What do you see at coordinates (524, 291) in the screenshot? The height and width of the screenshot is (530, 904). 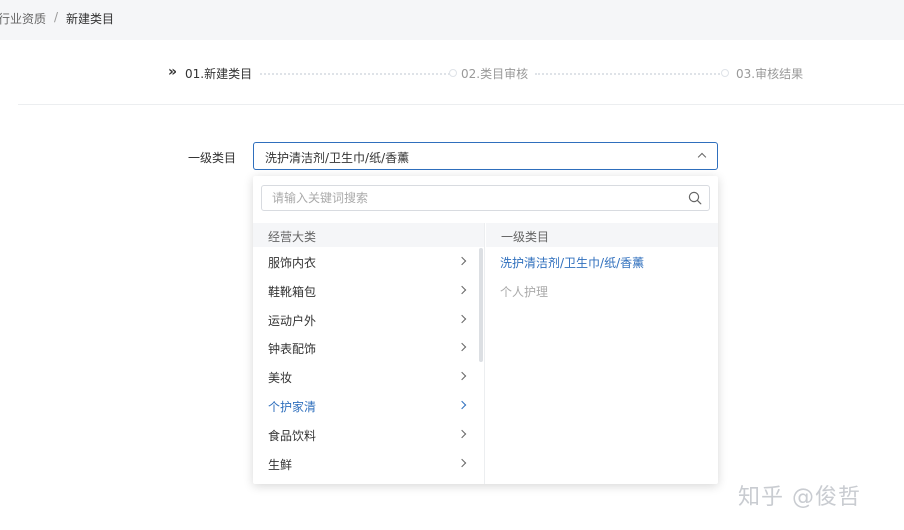 I see `sub-item-label: 个人护理` at bounding box center [524, 291].